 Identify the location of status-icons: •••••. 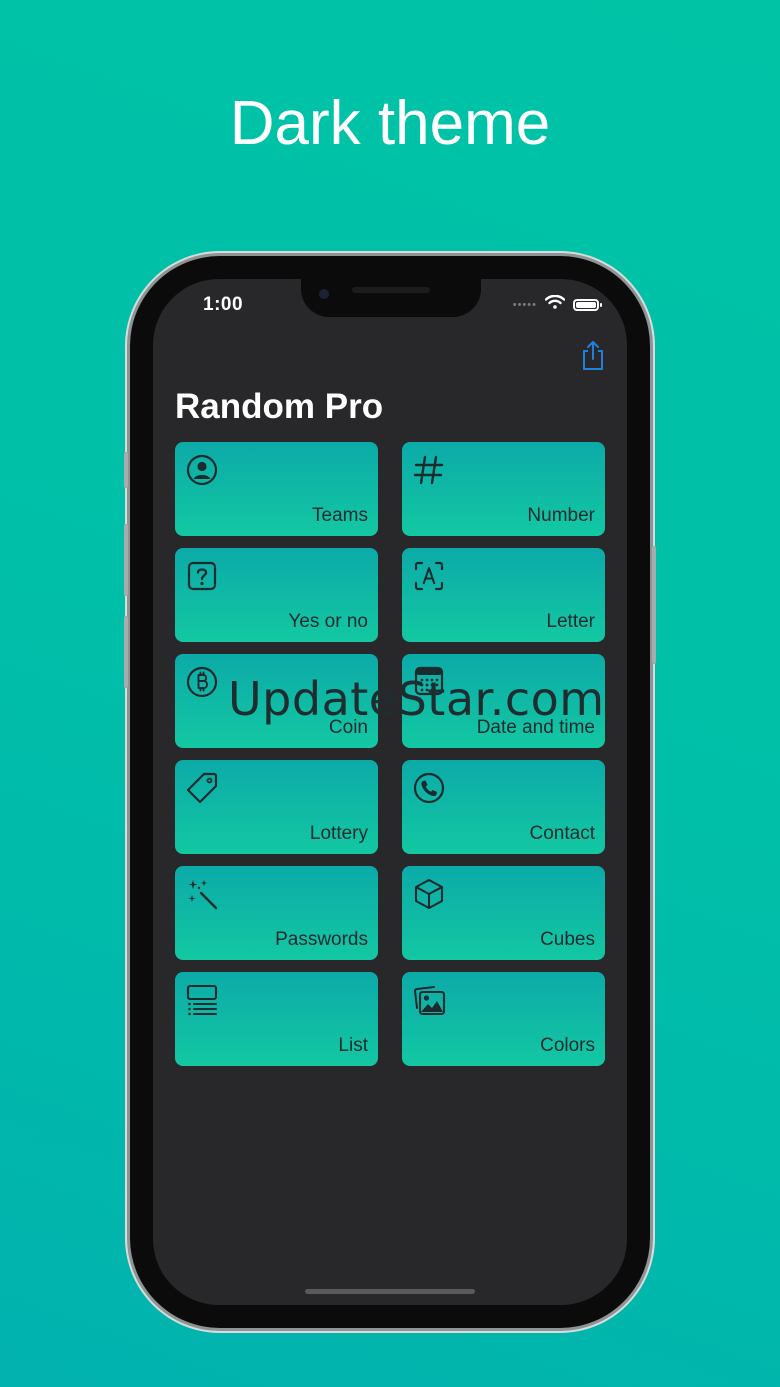
(557, 304).